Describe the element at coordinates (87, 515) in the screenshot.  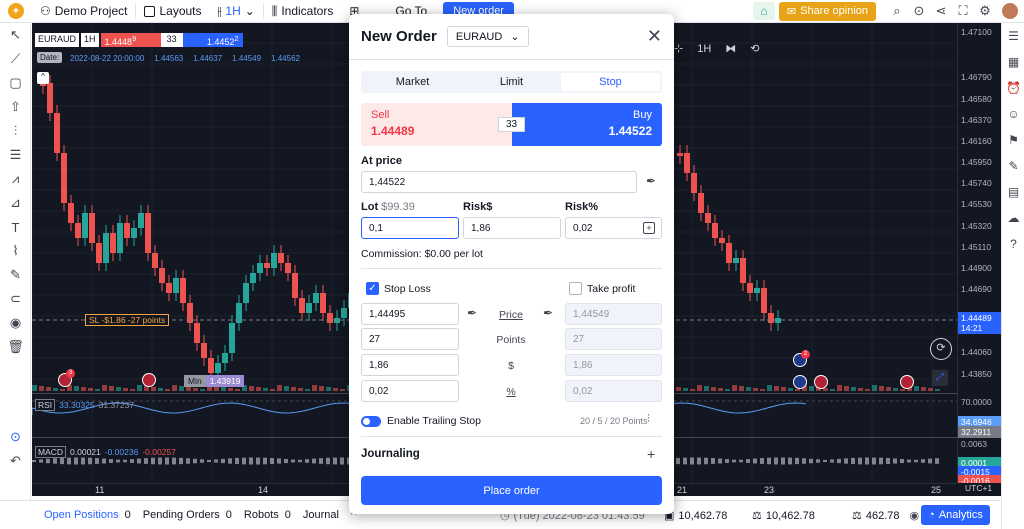
I see `tab-open-positions: Open Positions 0` at that location.